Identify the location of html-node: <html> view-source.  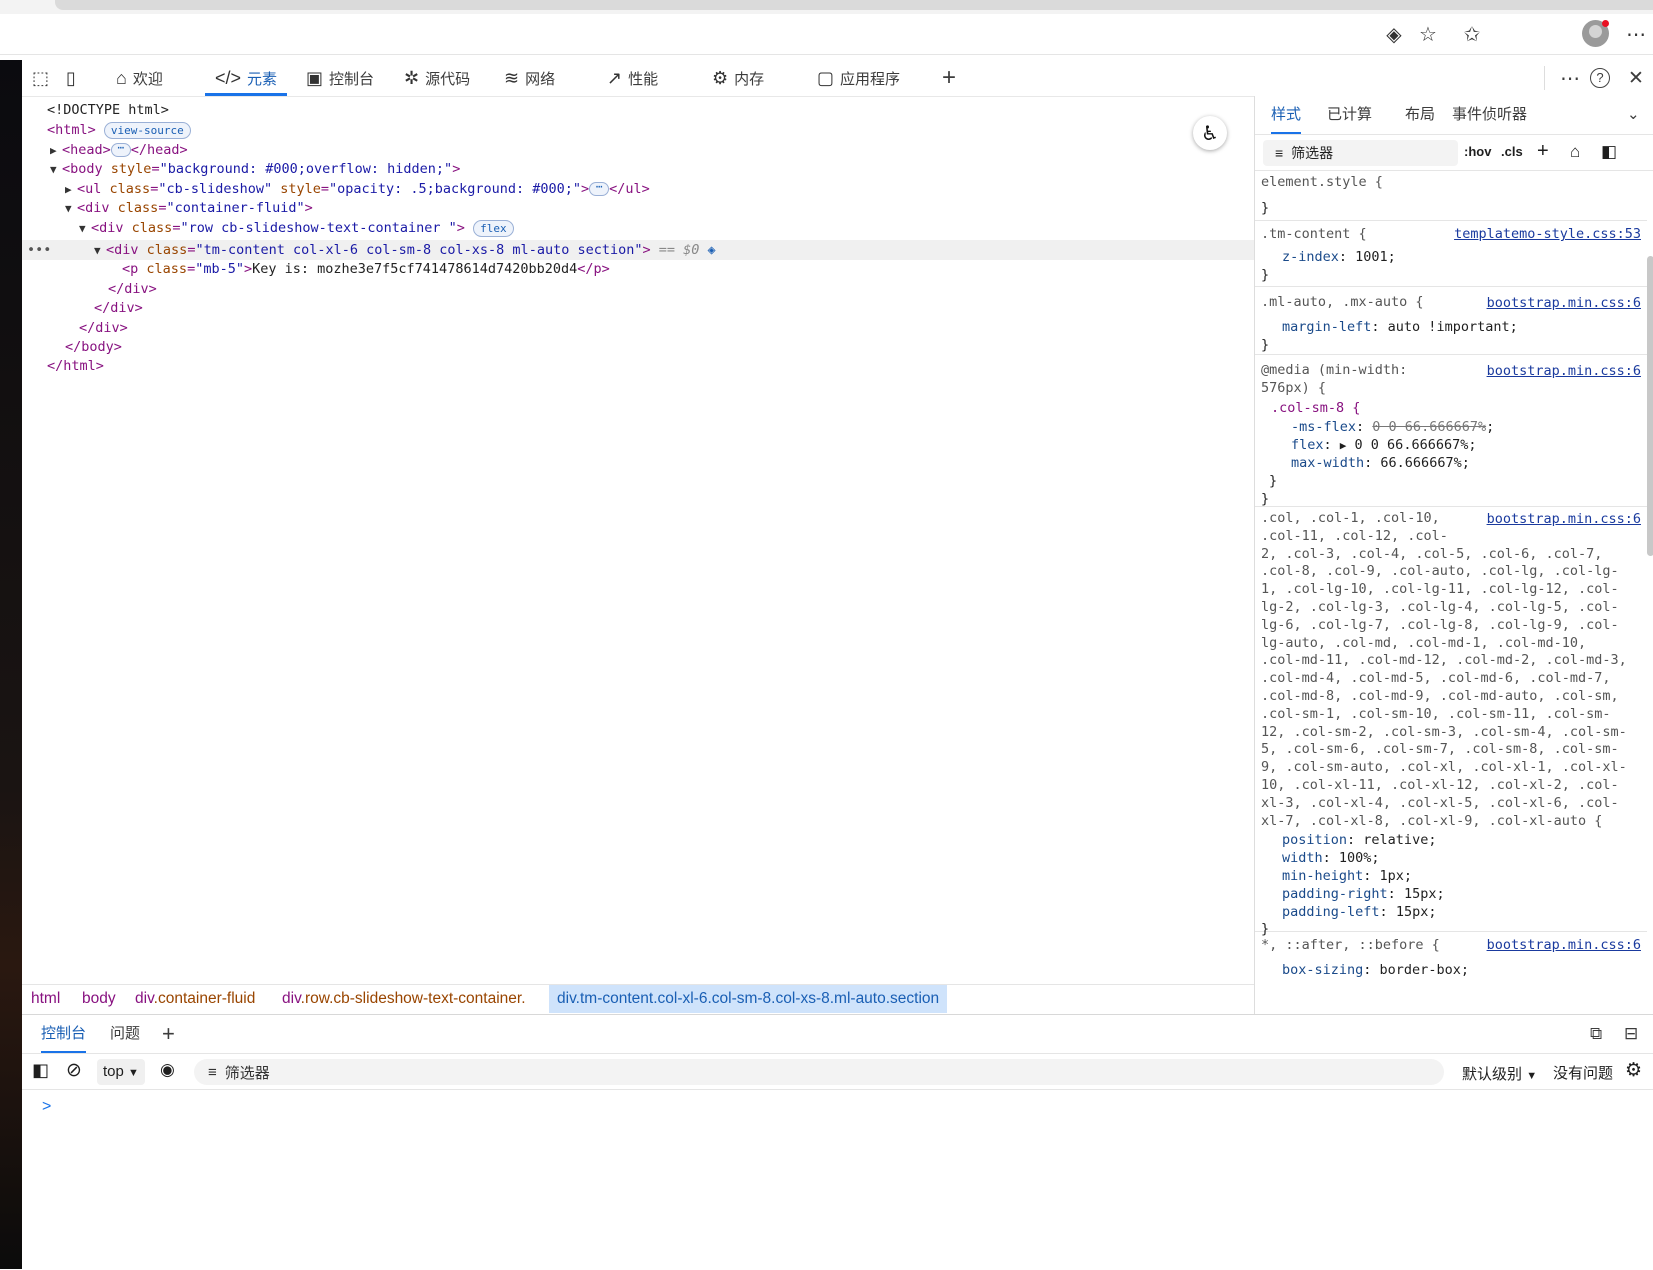
(119, 130).